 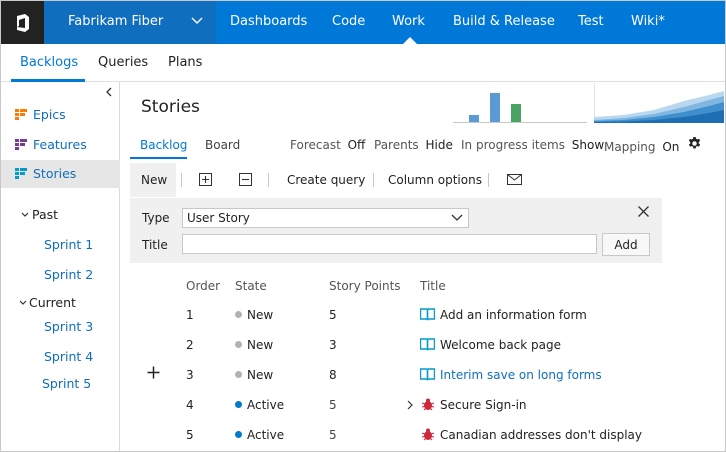 What do you see at coordinates (245, 179) in the screenshot?
I see `collapse-all-icon` at bounding box center [245, 179].